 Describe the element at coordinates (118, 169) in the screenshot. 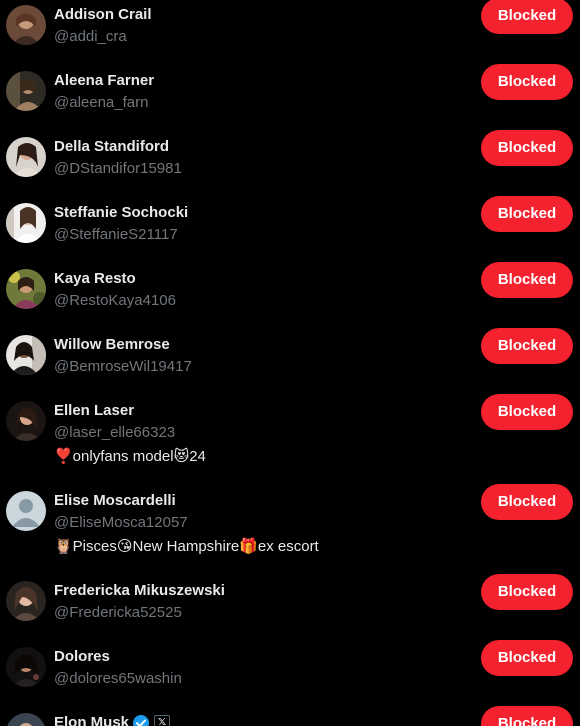

I see `user-handle: @DStandifor15981` at that location.